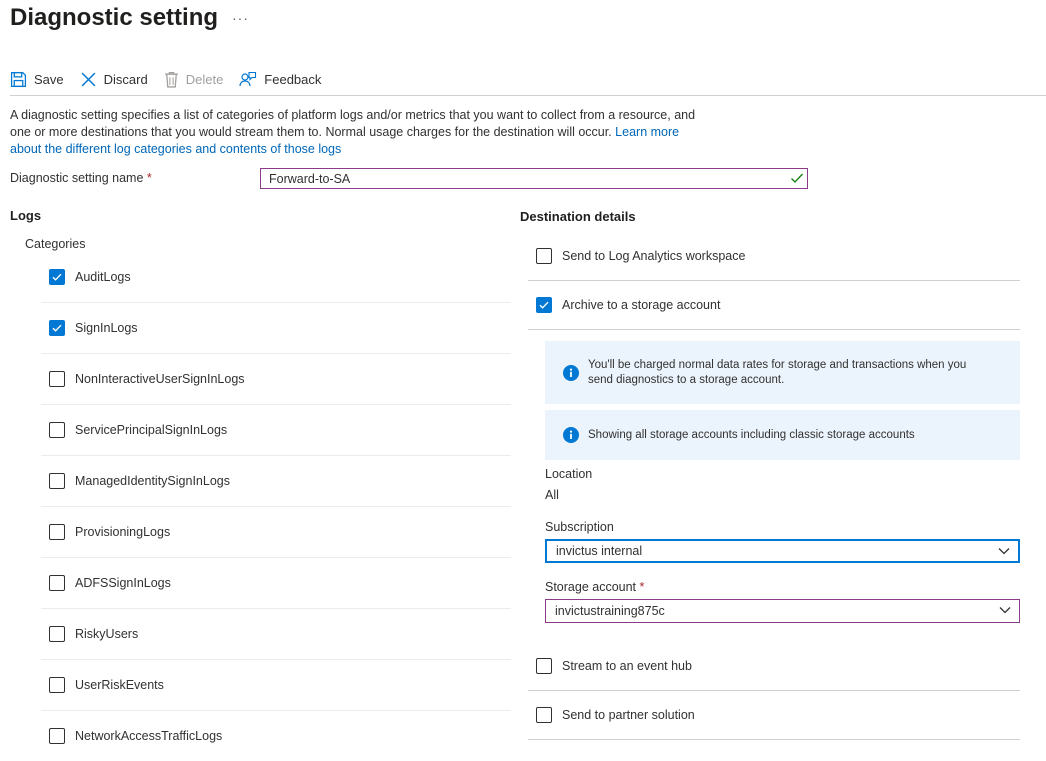 This screenshot has height=761, width=1046. What do you see at coordinates (276, 583) in the screenshot?
I see `category-row: ADFSSignInLogs` at bounding box center [276, 583].